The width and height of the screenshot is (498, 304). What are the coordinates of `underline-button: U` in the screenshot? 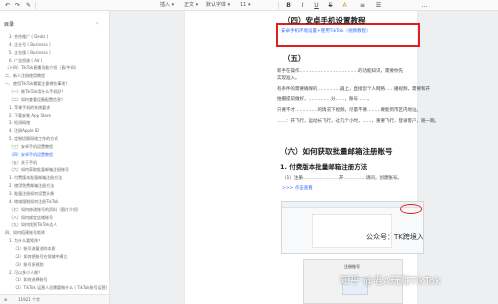 It's located at (316, 5).